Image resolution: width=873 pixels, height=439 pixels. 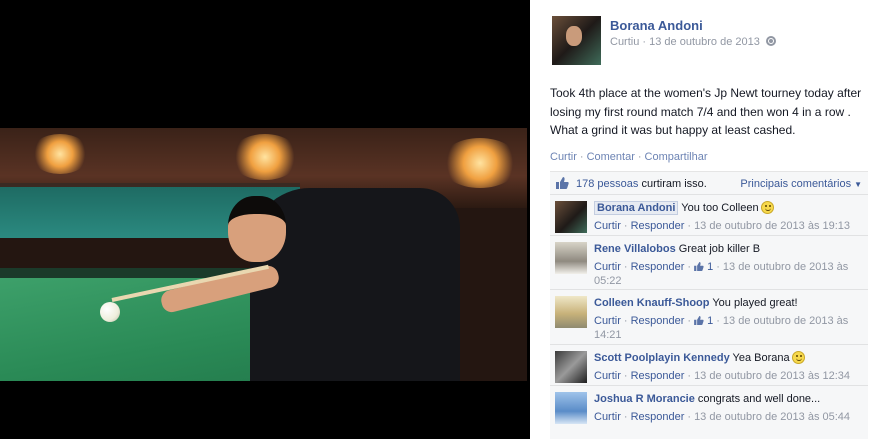 I want to click on caret-down-icon: ▼, so click(x=858, y=184).